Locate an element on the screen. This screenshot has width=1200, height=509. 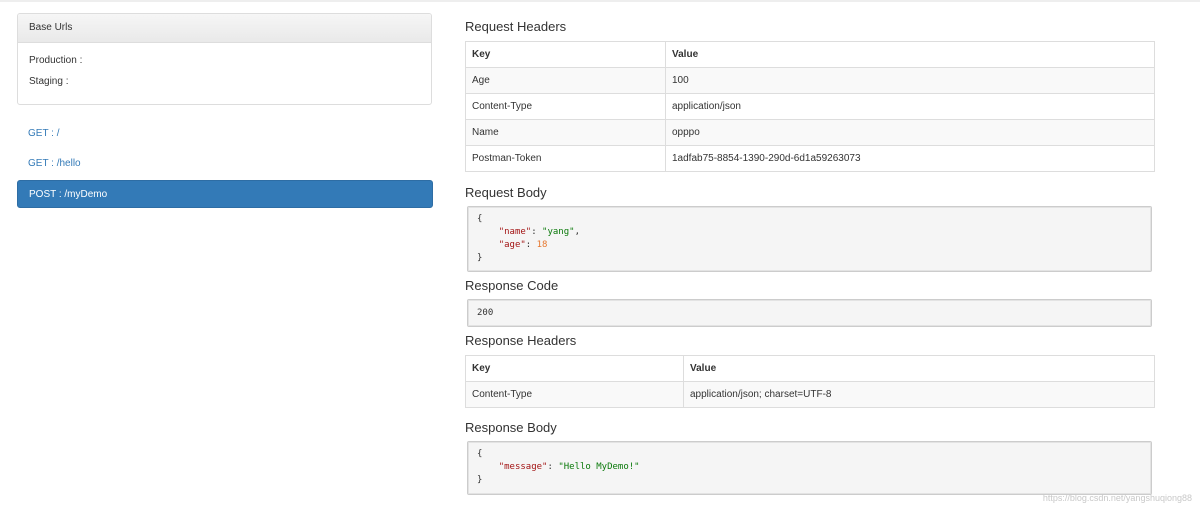
json-comma: , is located at coordinates (577, 232).